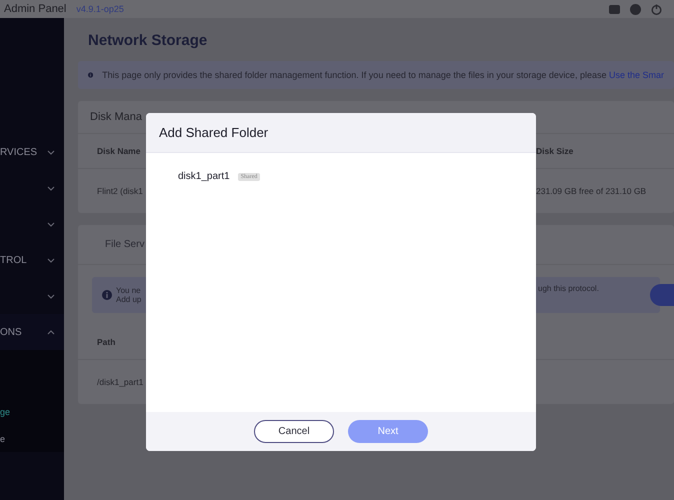 The height and width of the screenshot is (500, 674). Describe the element at coordinates (106, 342) in the screenshot. I see `column-header: Path` at that location.